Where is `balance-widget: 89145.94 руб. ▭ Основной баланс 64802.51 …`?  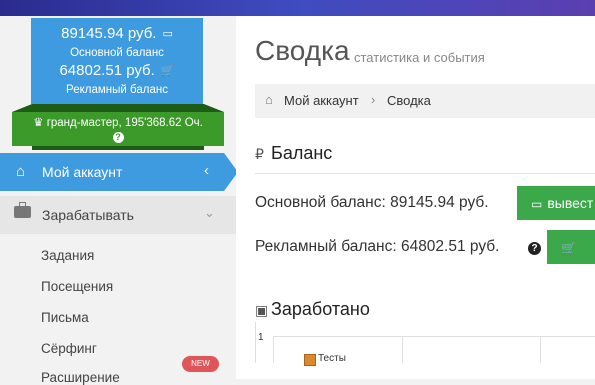 balance-widget: 89145.94 руб. ▭ Основной баланс 64802.51 … is located at coordinates (117, 61).